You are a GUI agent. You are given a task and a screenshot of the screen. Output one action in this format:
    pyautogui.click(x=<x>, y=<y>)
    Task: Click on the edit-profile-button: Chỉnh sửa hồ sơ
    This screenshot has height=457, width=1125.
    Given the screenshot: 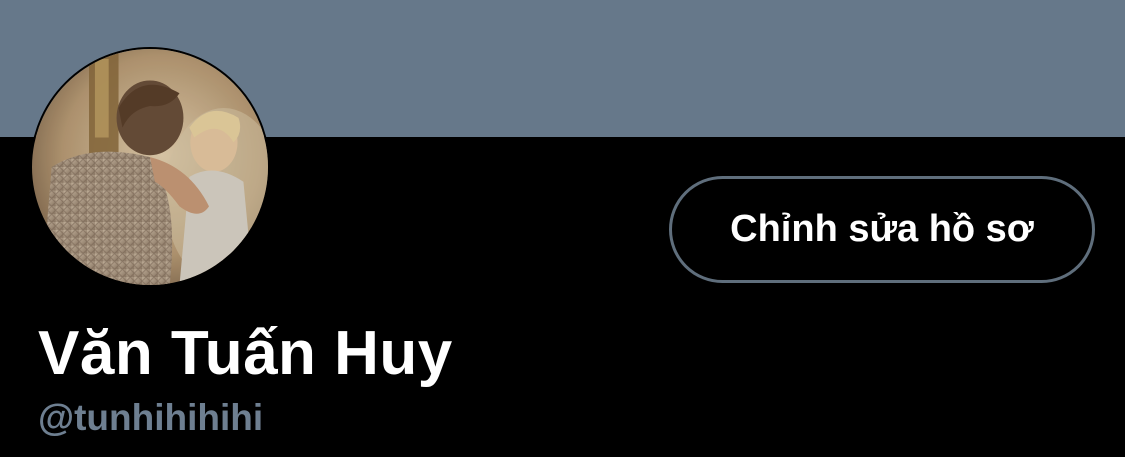 What is the action you would take?
    pyautogui.click(x=882, y=229)
    